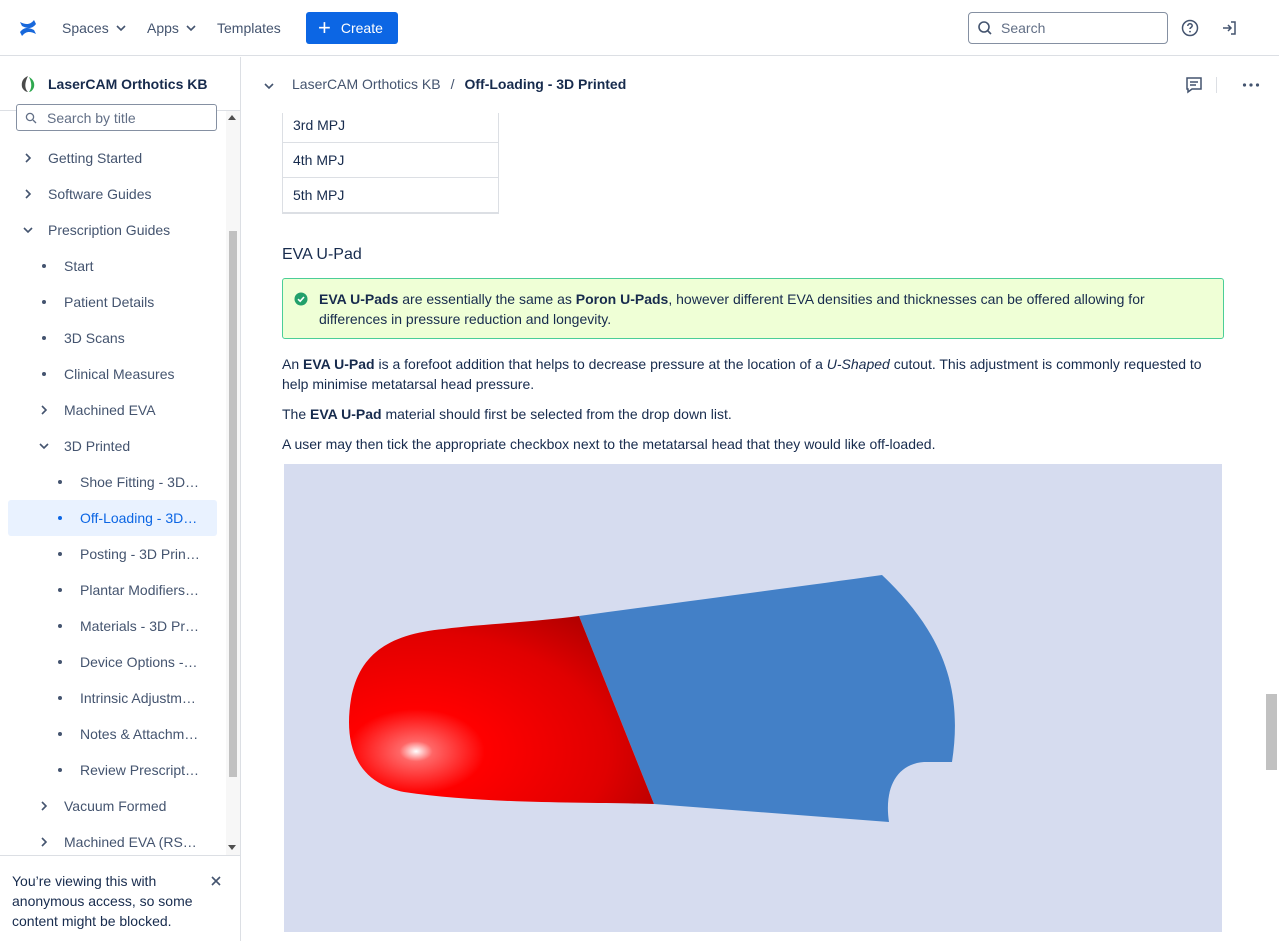 This screenshot has width=1279, height=941. Describe the element at coordinates (81, 158) in the screenshot. I see `sidebar-item-getting-started: Getting Started` at that location.